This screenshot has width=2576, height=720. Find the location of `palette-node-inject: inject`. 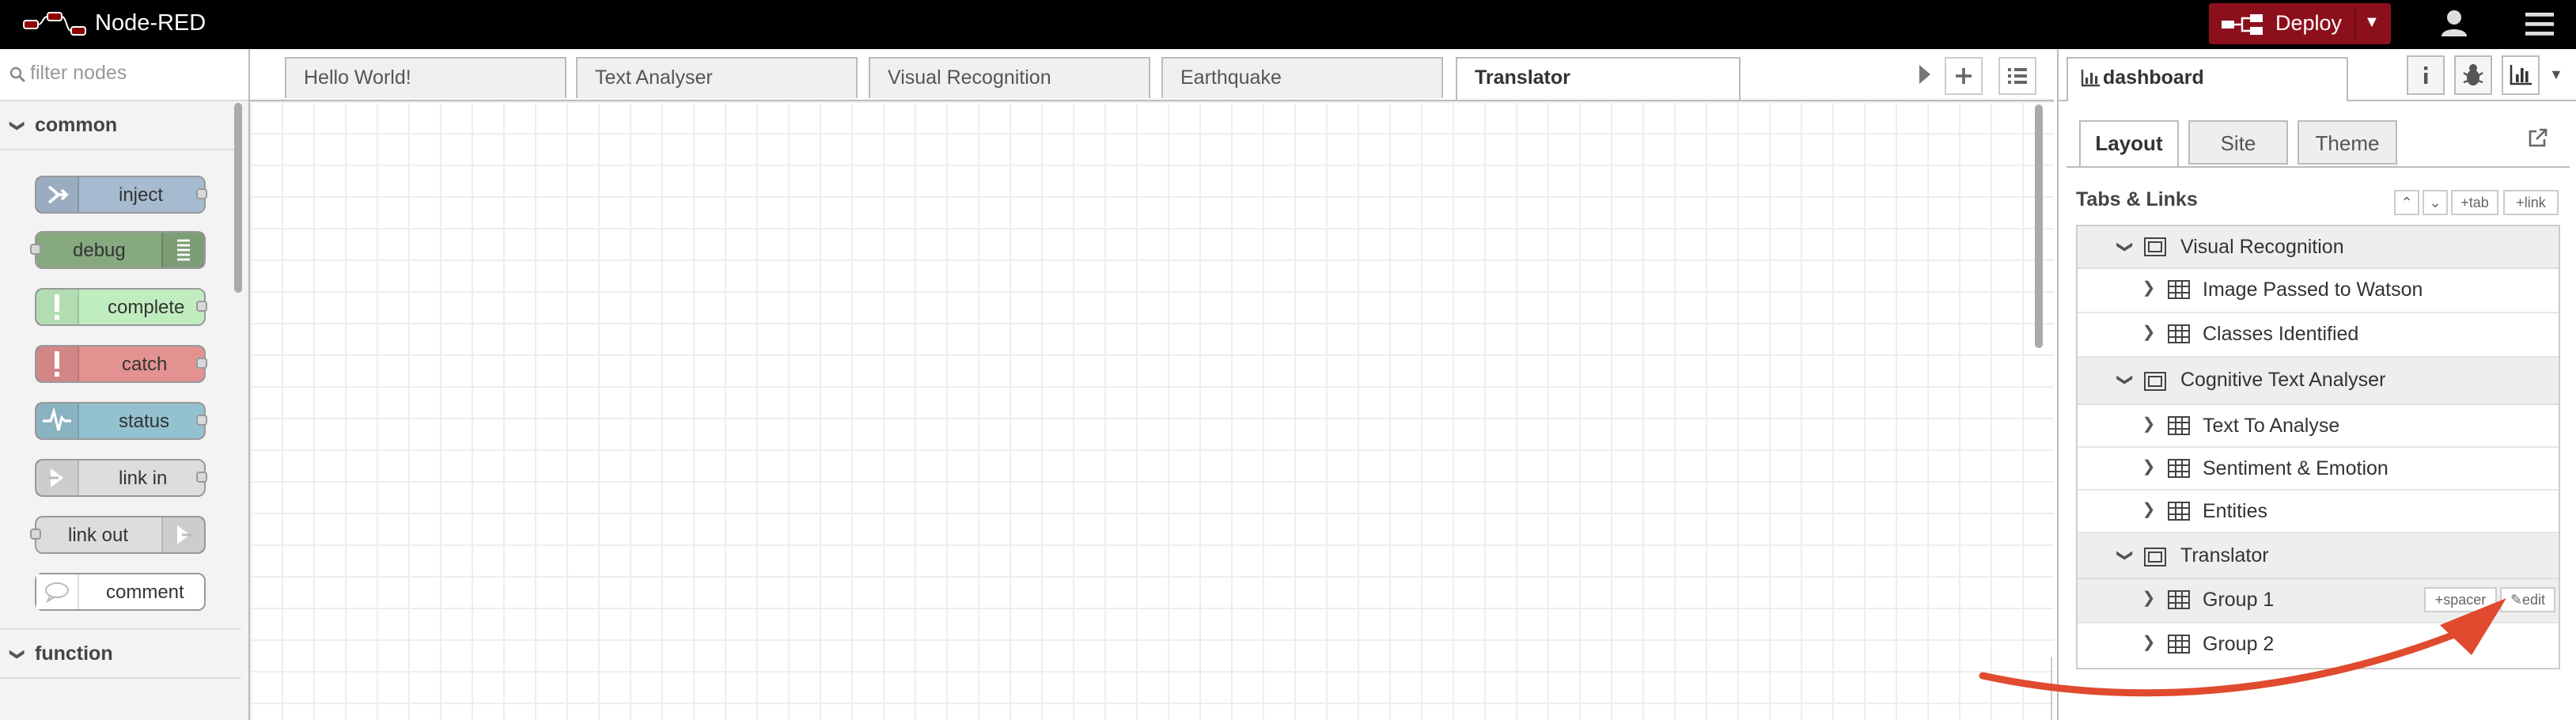

palette-node-inject: inject is located at coordinates (121, 195).